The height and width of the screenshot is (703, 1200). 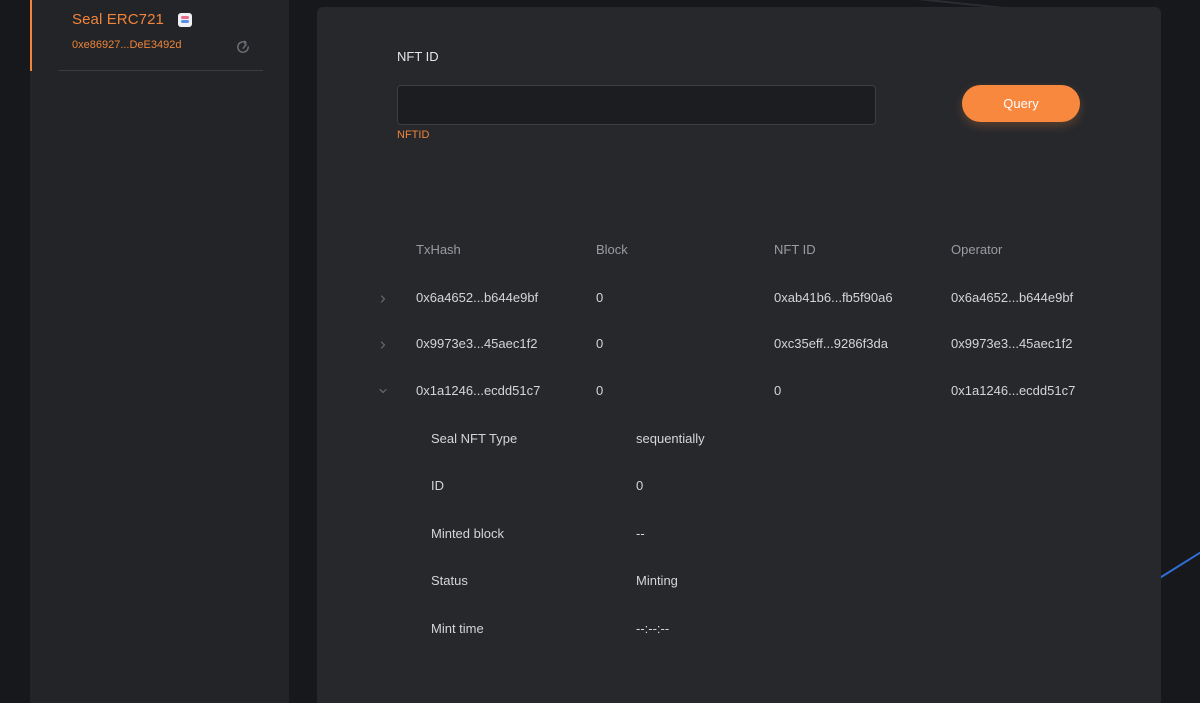 I want to click on sidebar-item-contract: Seal ERC721 0xe86927...DeE3492d, so click(x=159, y=35).